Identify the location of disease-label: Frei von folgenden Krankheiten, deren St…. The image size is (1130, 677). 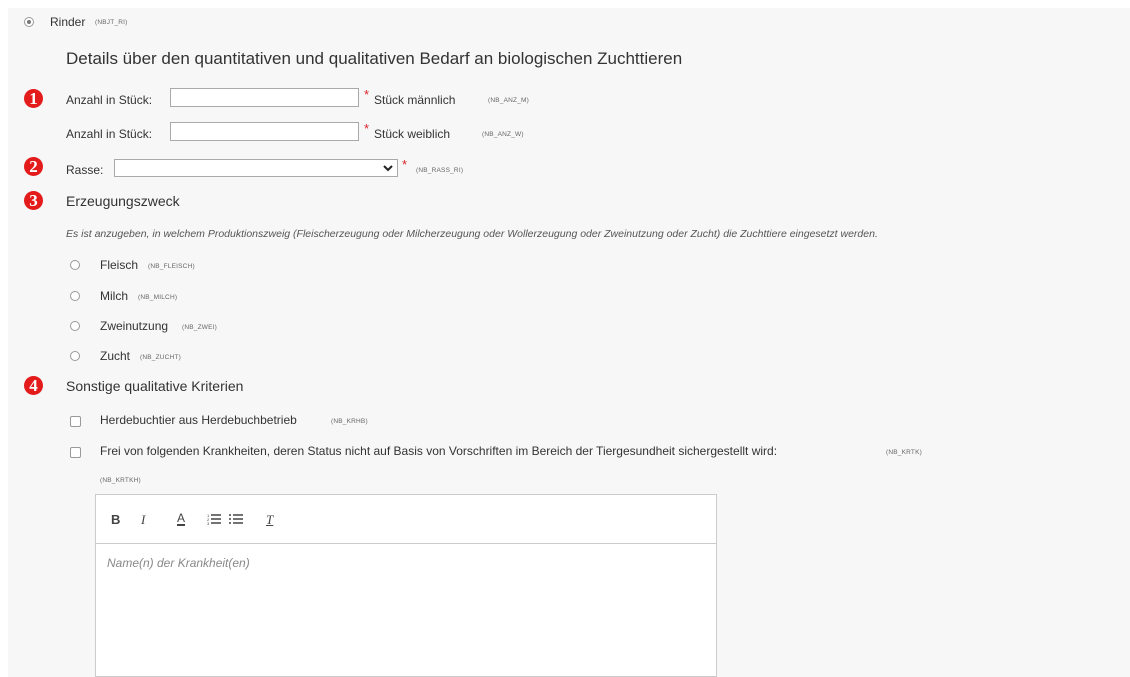
(439, 451).